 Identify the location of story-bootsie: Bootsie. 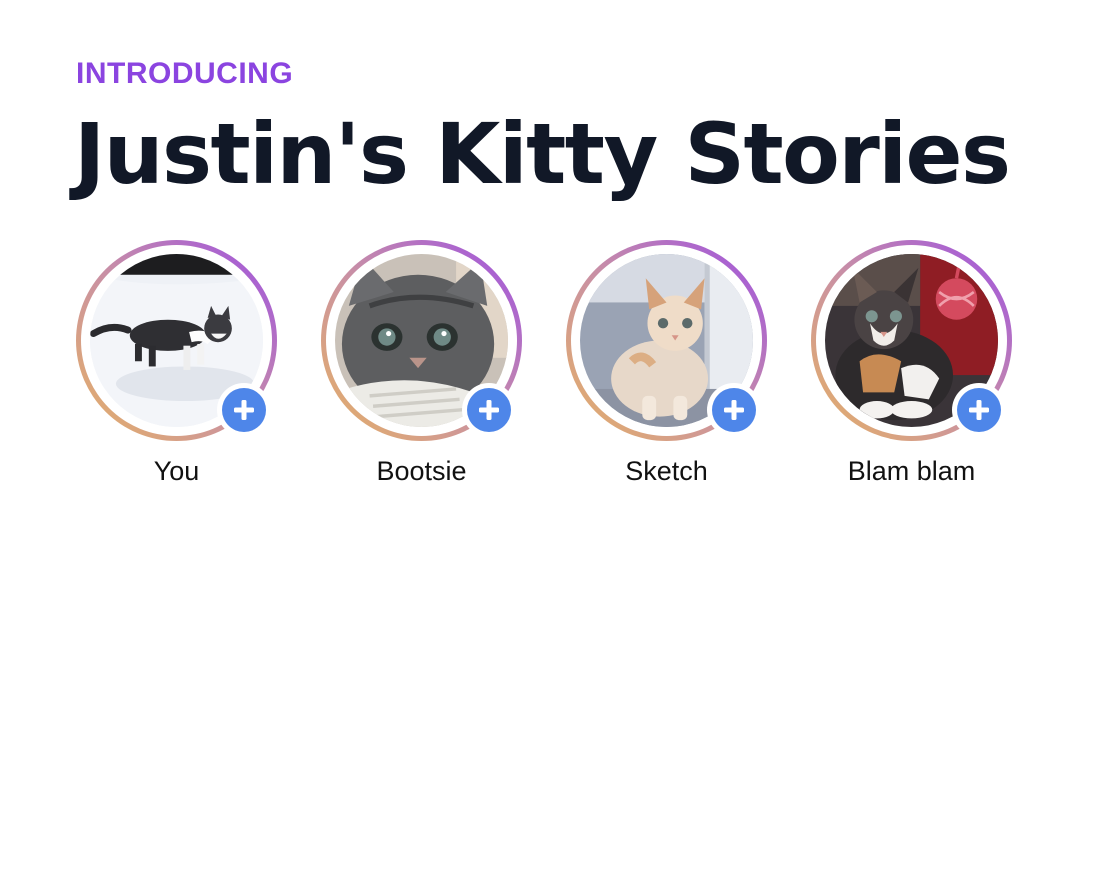
(421, 363).